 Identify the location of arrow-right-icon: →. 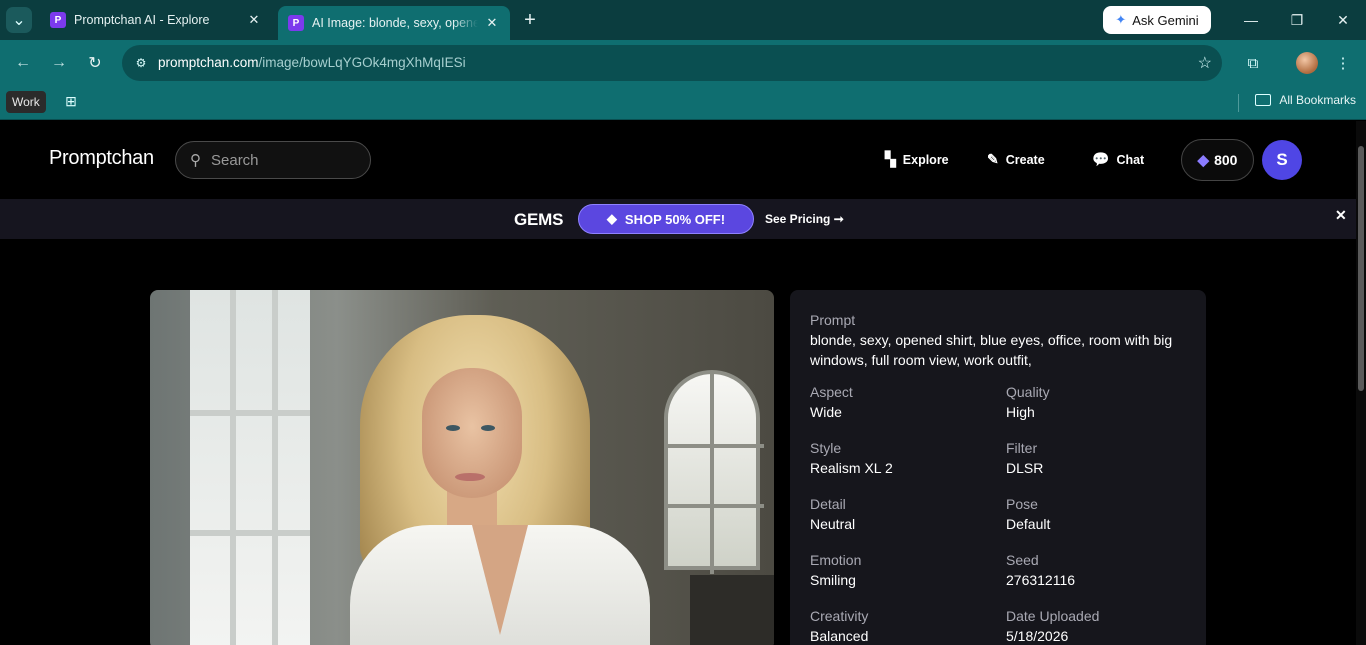
(59, 62).